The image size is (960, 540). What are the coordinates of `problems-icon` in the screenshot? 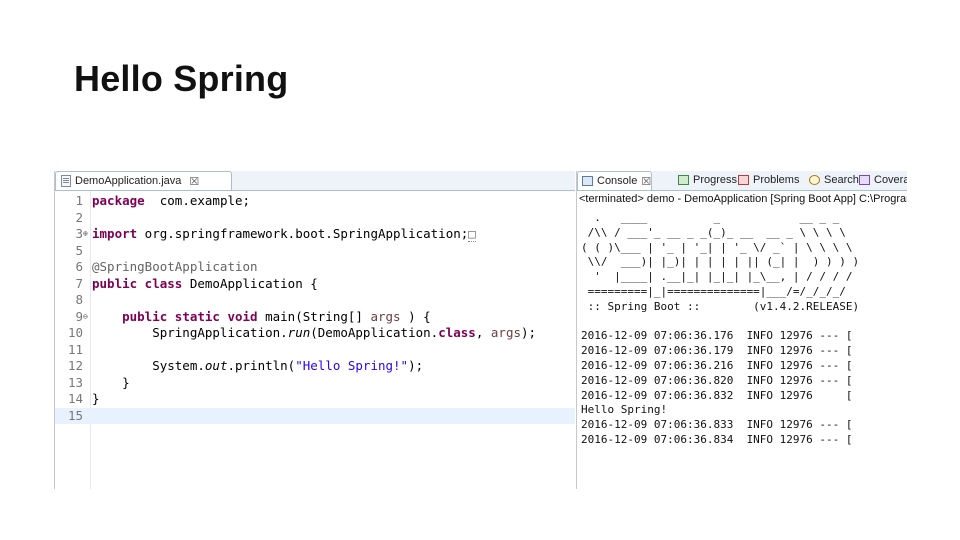 It's located at (743, 180).